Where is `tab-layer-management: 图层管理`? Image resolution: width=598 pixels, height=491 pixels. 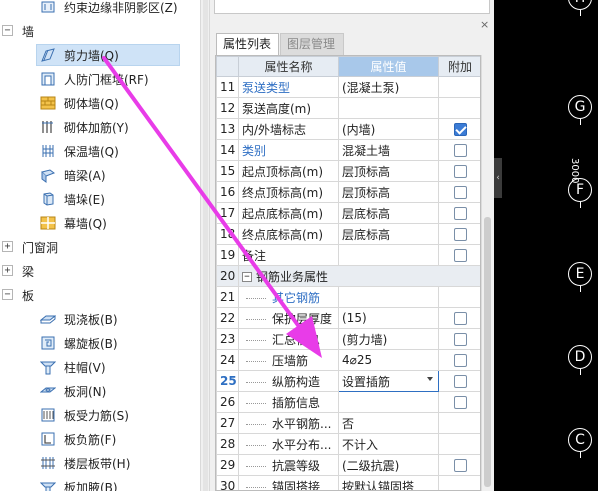 tab-layer-management: 图层管理 is located at coordinates (312, 44).